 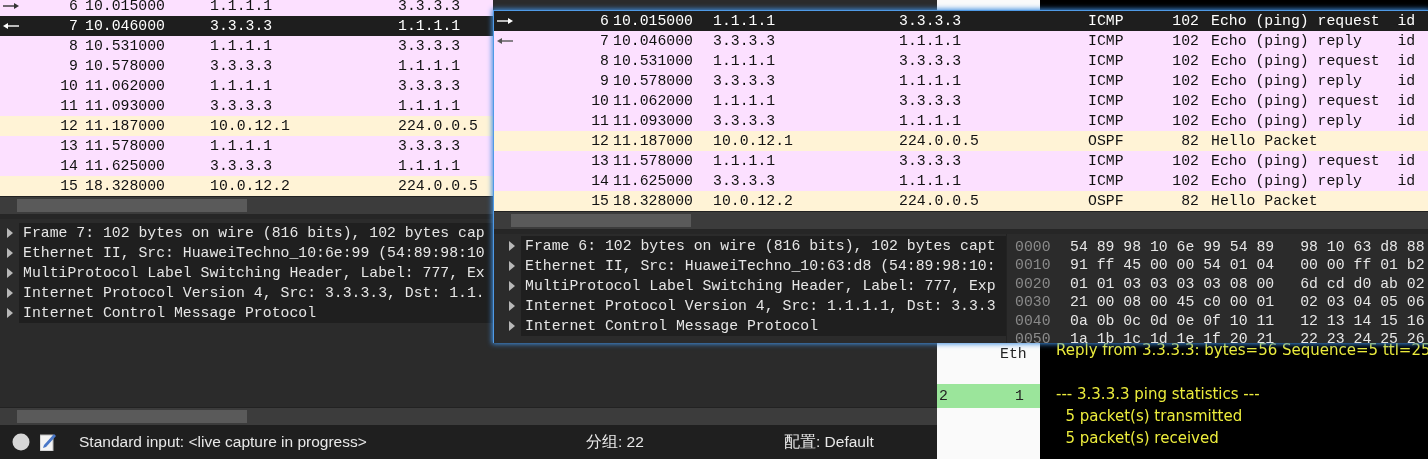 I want to click on packet-row: 8 10.531000 1.1.1.1 3.3.3.3 ICMP 102 Echo (ping) request id, so click(x=961, y=61).